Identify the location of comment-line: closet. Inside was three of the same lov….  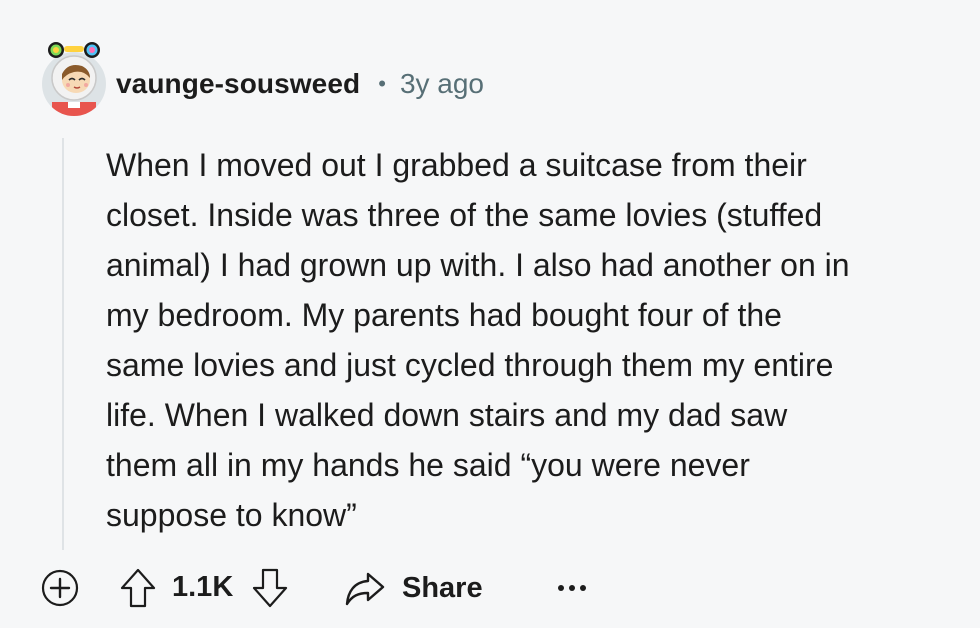
(464, 215).